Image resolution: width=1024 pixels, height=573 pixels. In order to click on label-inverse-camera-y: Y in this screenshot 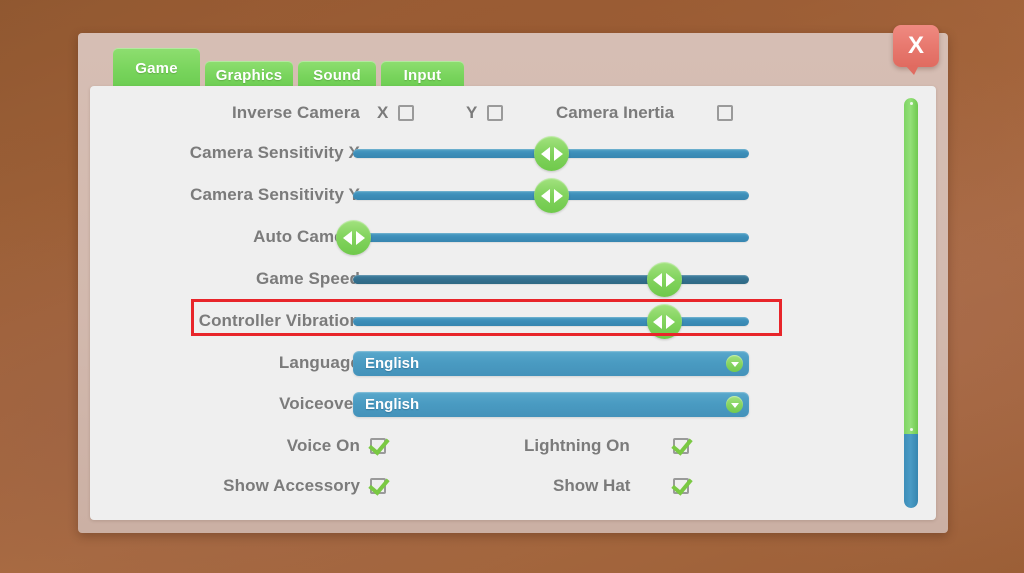, I will do `click(472, 112)`.